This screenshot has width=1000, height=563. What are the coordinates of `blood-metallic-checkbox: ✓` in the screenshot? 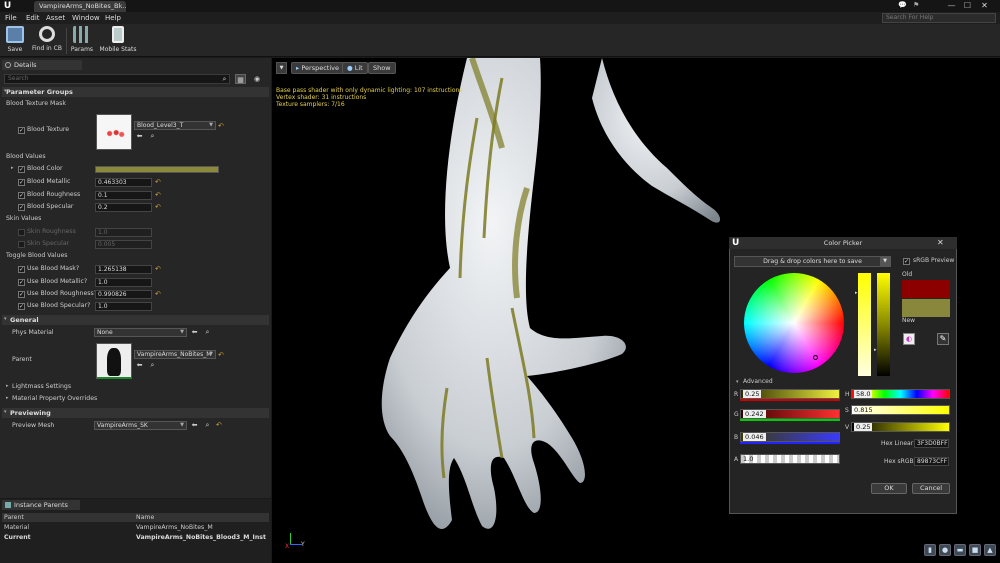 It's located at (21, 182).